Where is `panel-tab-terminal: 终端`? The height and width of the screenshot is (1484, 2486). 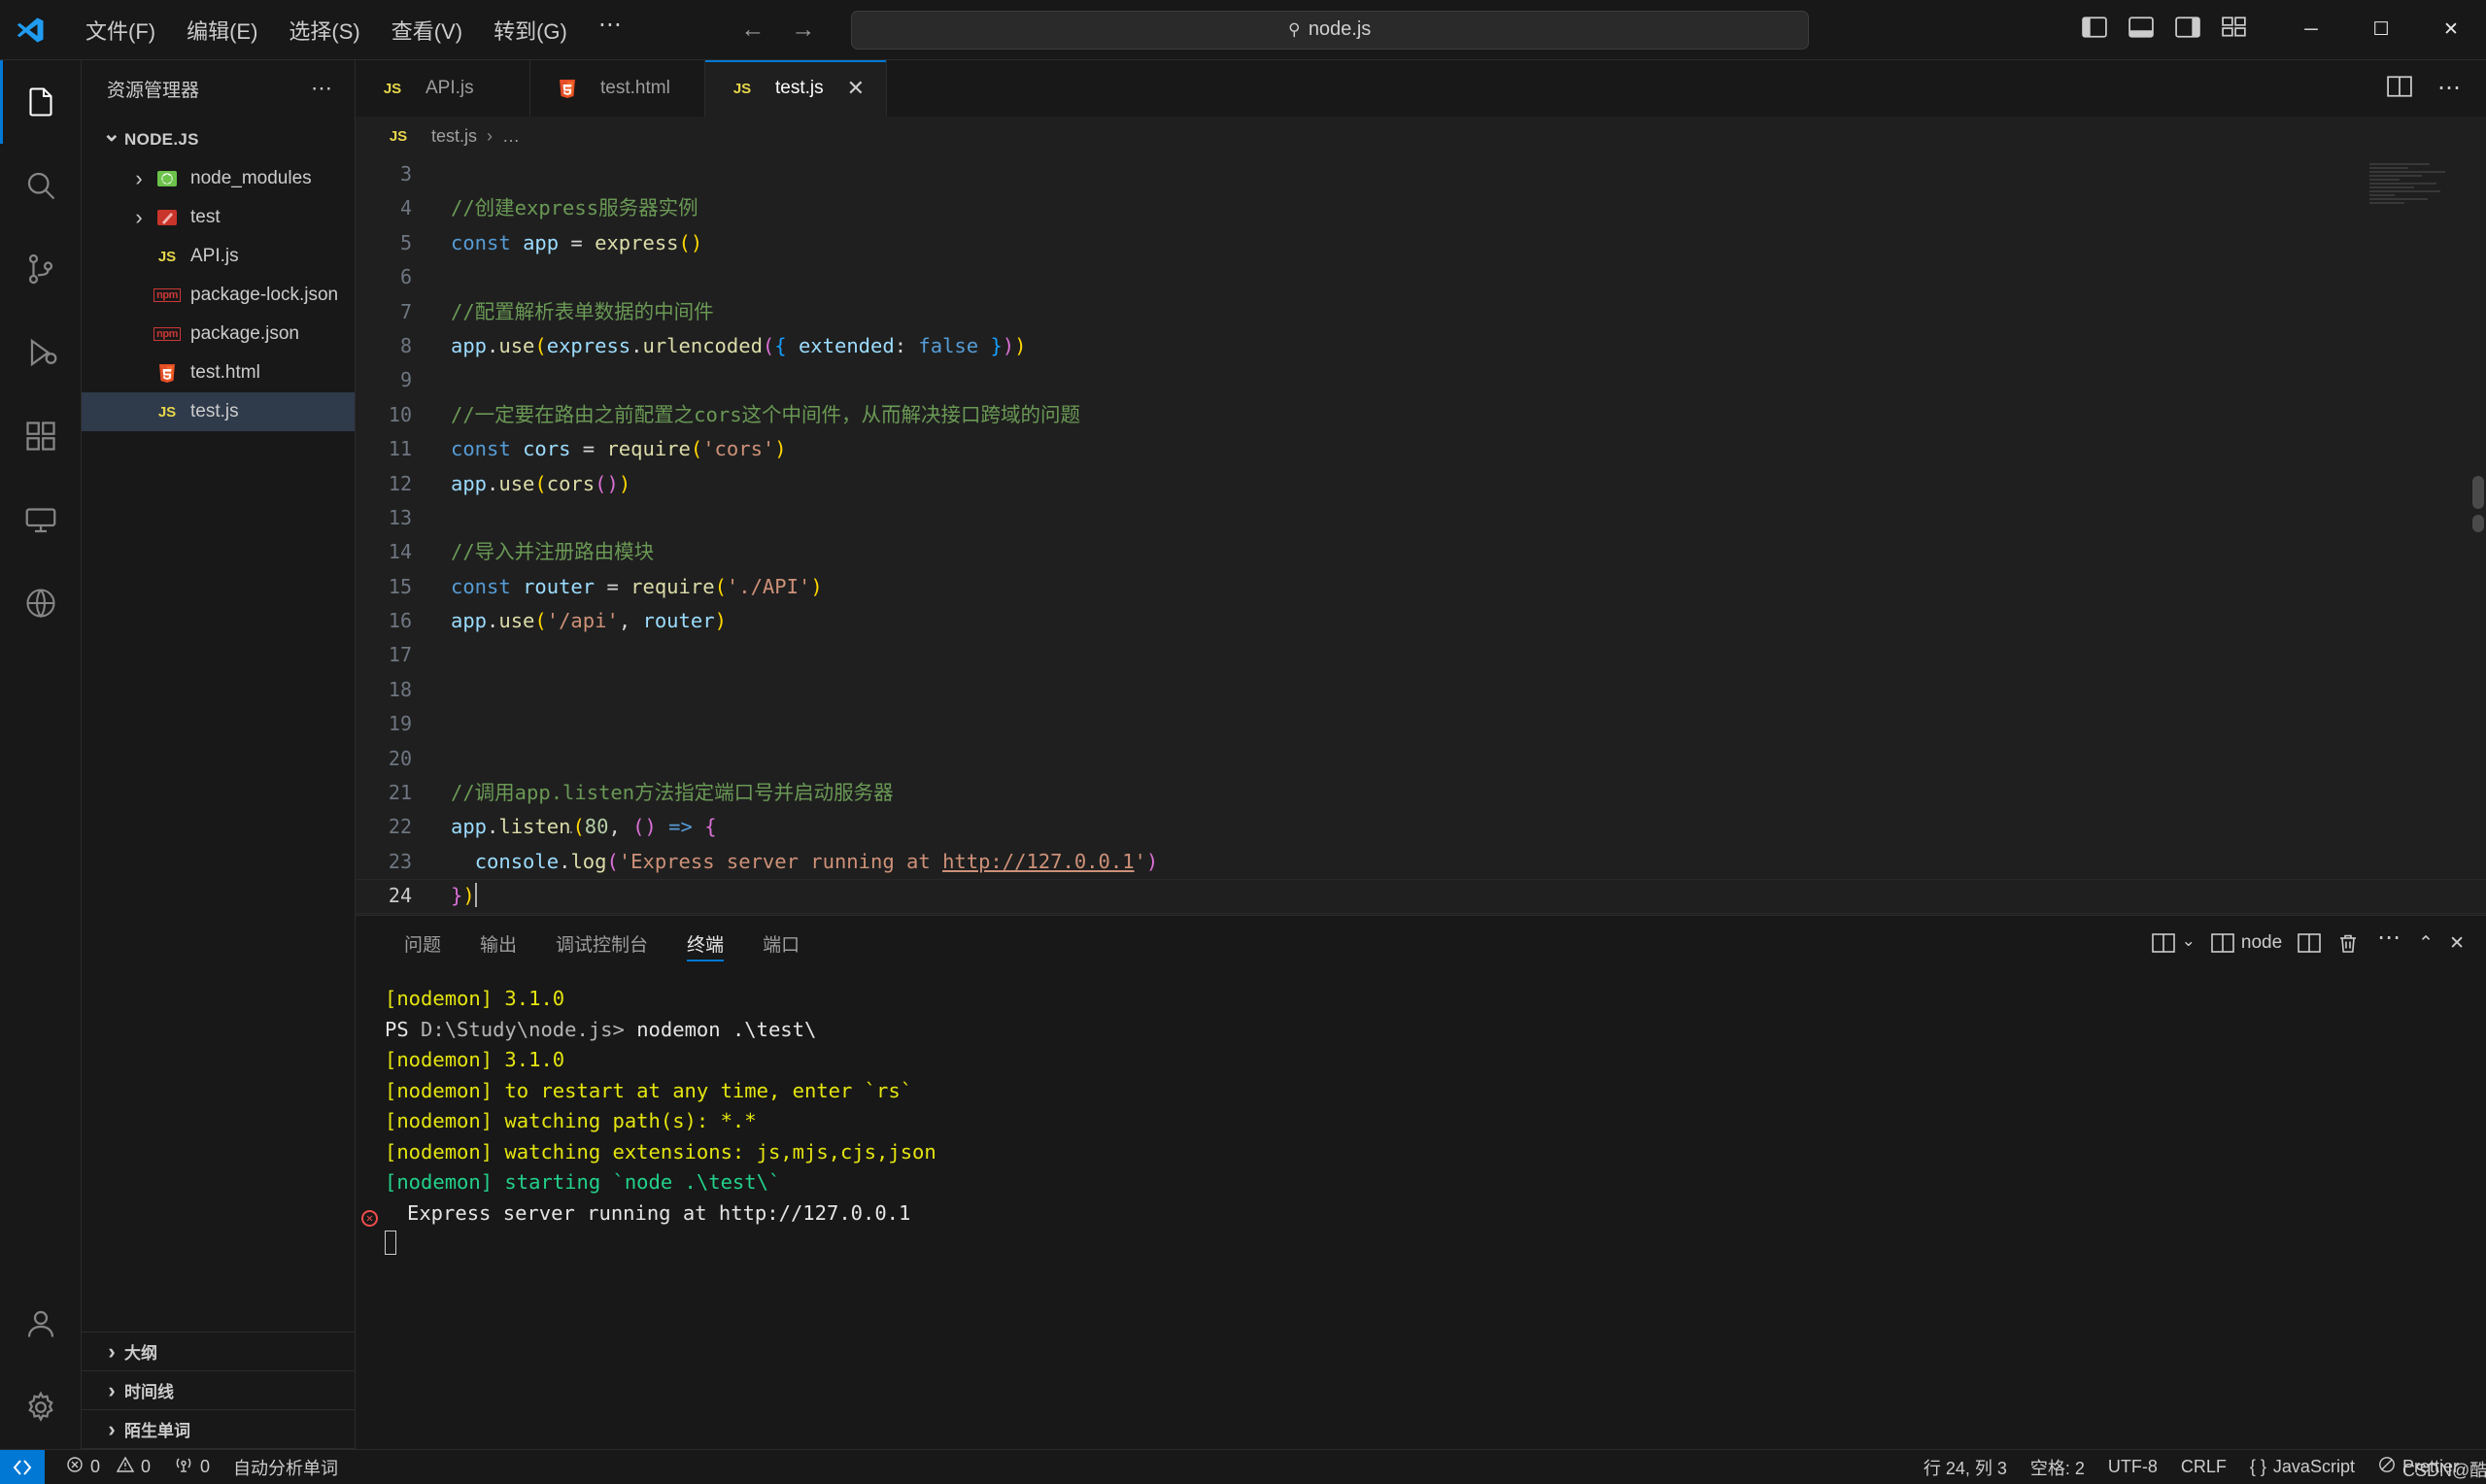
panel-tab-terminal: 终端 is located at coordinates (705, 943).